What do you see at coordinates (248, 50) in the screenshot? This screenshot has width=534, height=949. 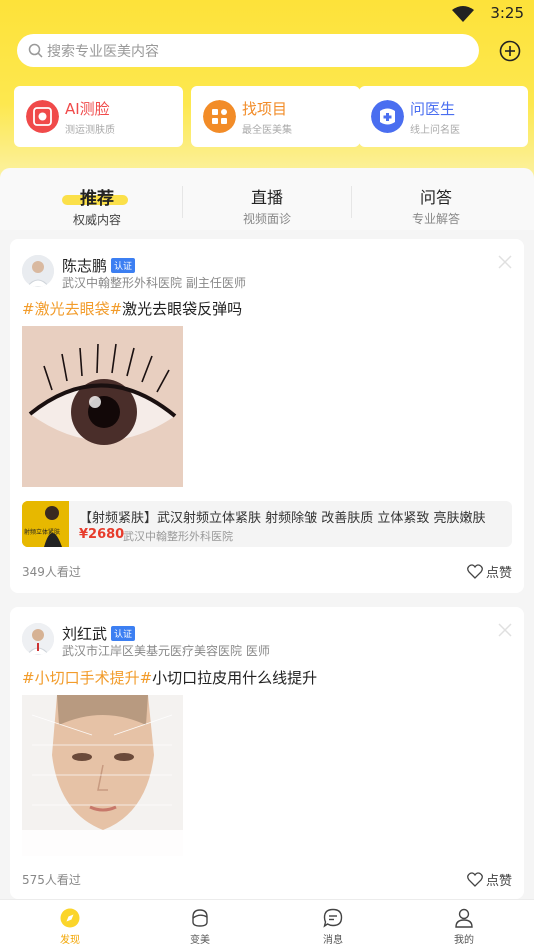 I see `search-input: 搜索专业医美内容` at bounding box center [248, 50].